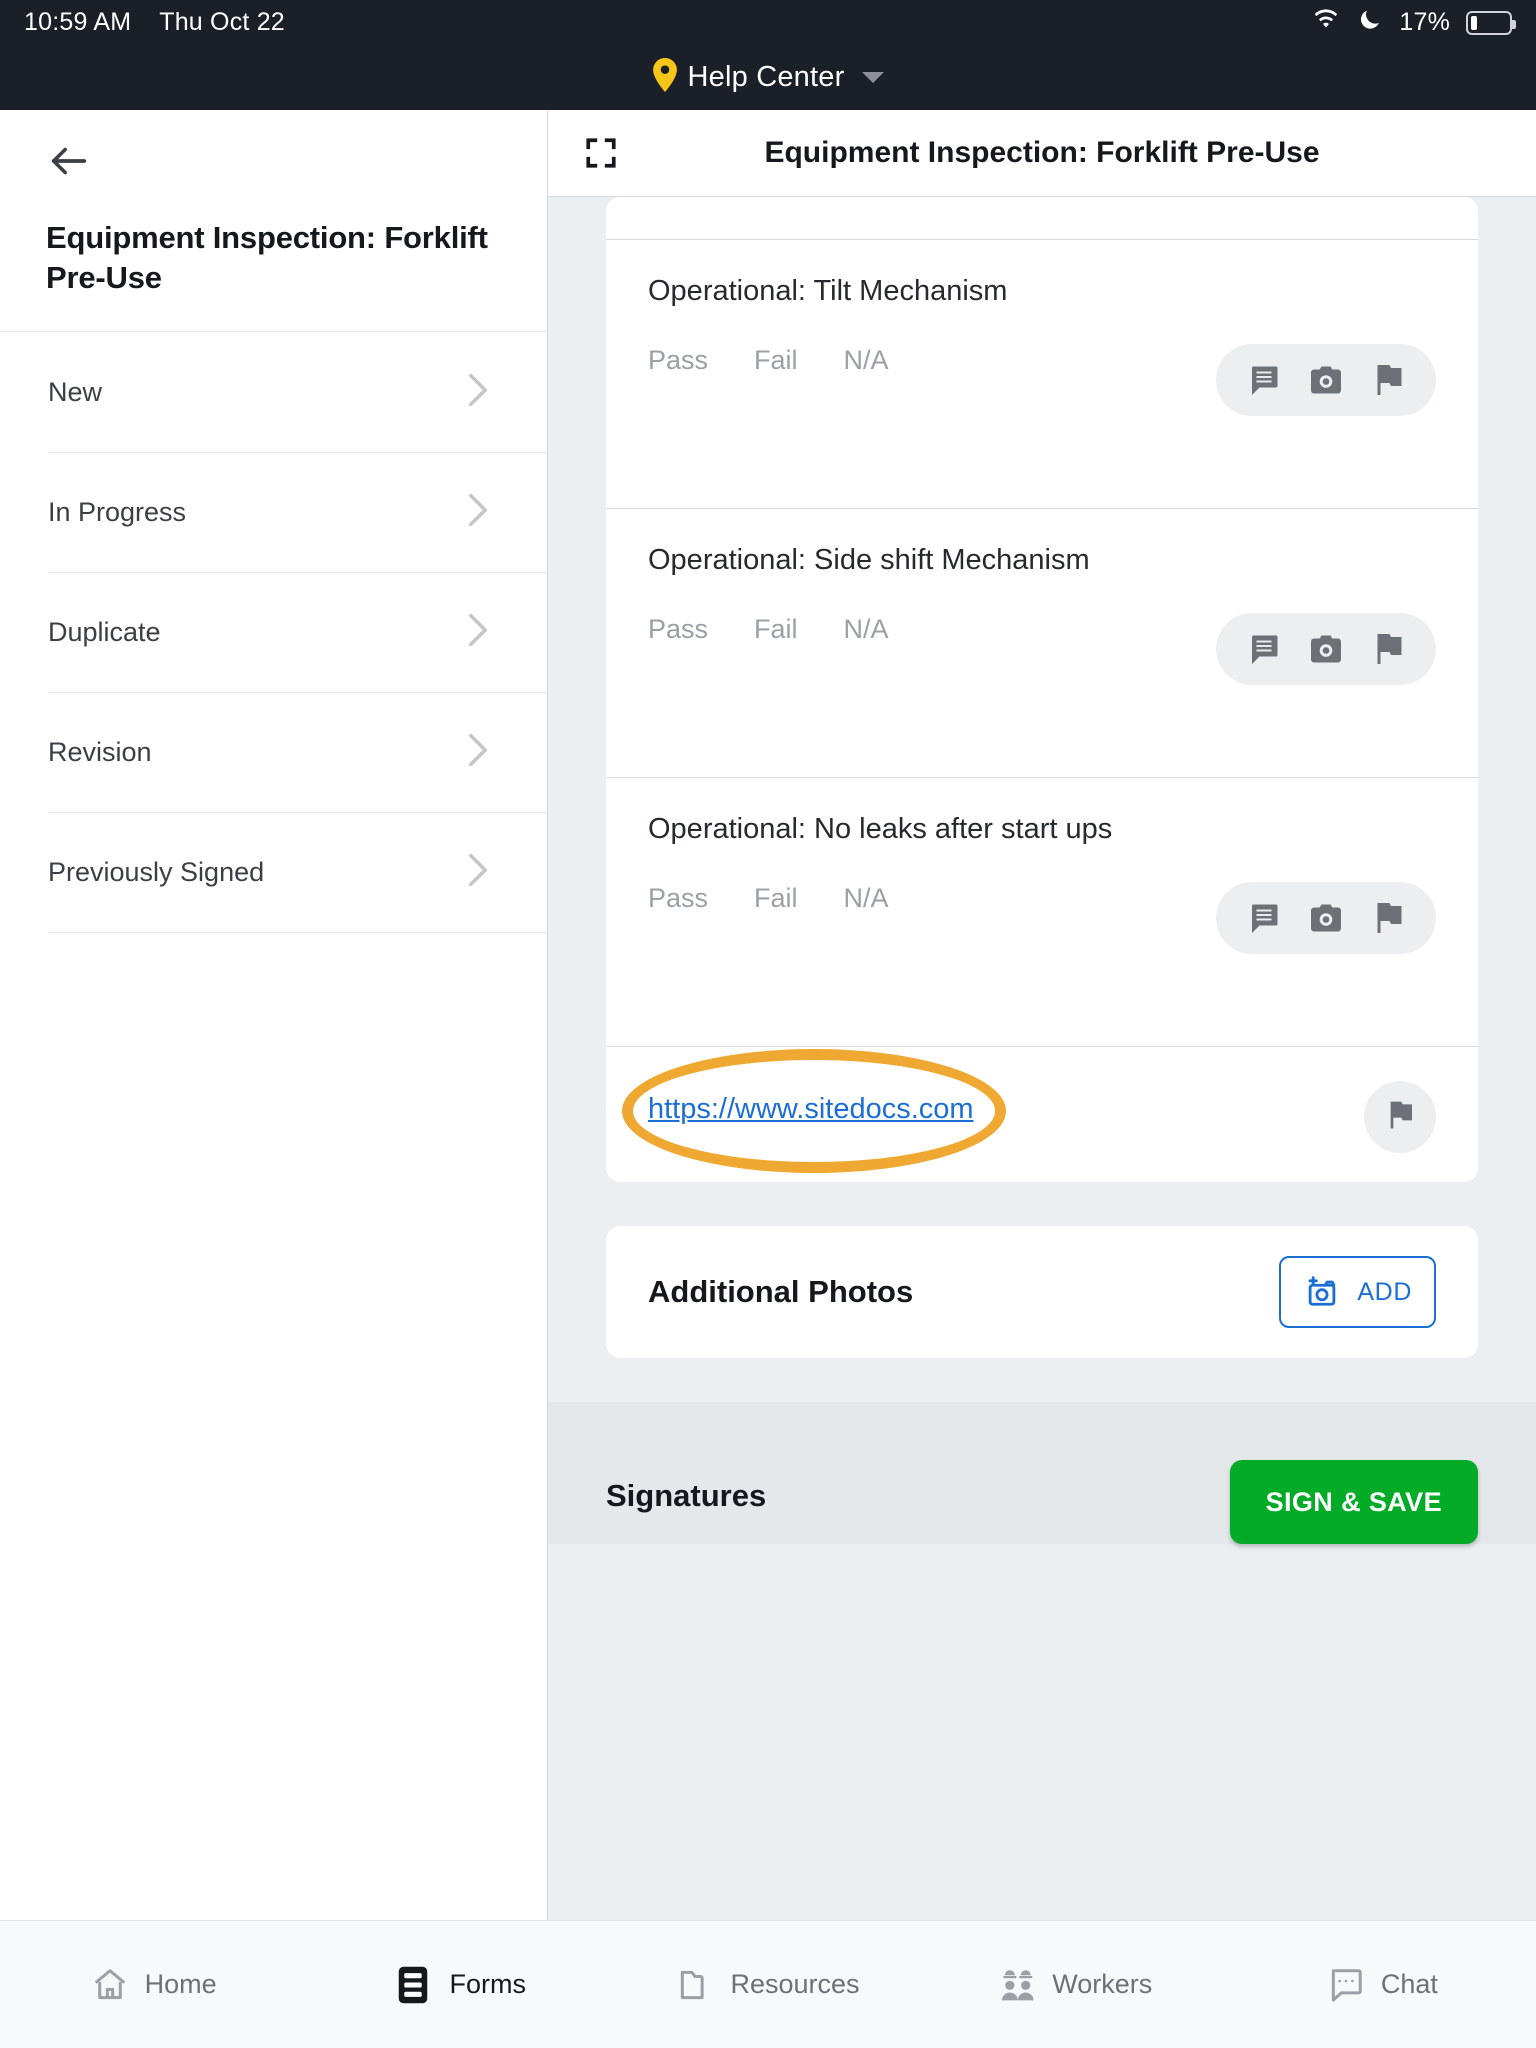 This screenshot has height=2048, width=1536. What do you see at coordinates (695, 1985) in the screenshot?
I see `folder-icon` at bounding box center [695, 1985].